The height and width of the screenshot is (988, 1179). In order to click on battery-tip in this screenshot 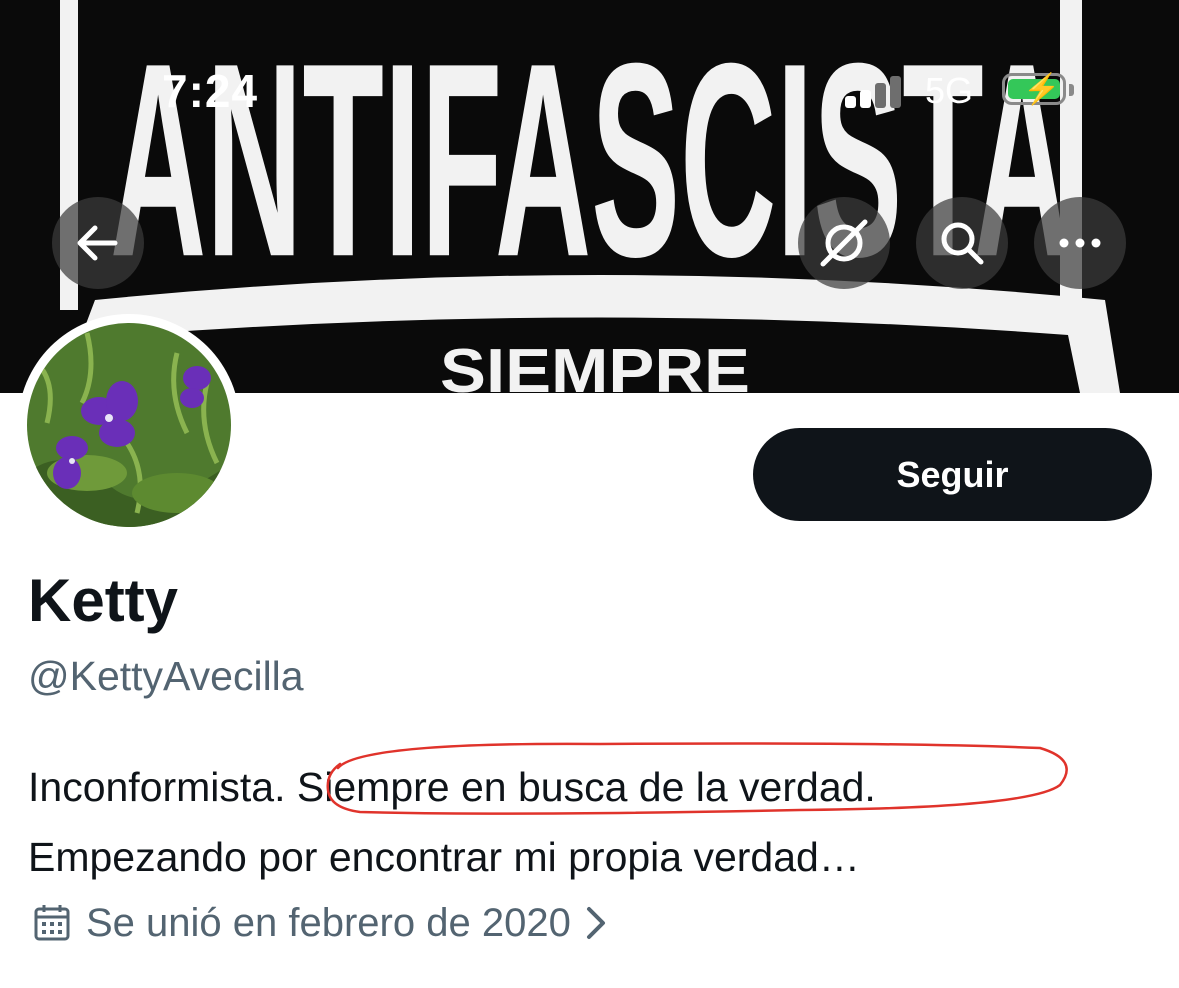, I will do `click(1071, 90)`.